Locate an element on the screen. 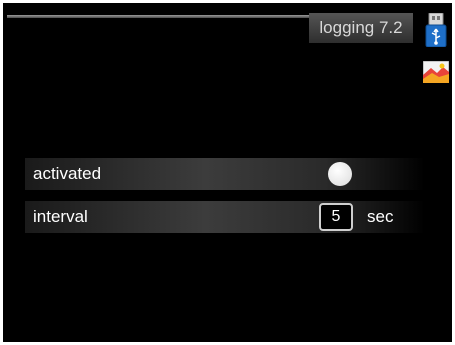 Image resolution: width=455 pixels, height=345 pixels. interval-row: interval 5 sec is located at coordinates (225, 217).